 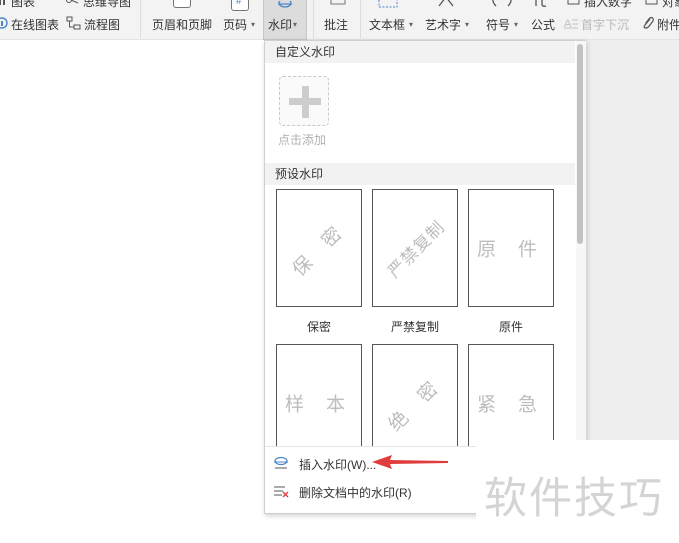 What do you see at coordinates (4, 4) in the screenshot?
I see `chart-icon` at bounding box center [4, 4].